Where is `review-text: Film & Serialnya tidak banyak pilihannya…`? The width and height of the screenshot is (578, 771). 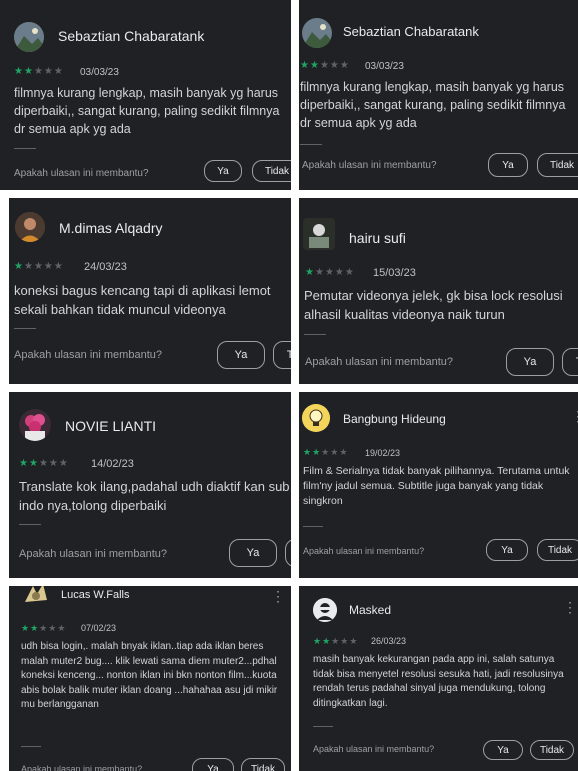
review-text: Film & Serialnya tidak banyak pilihannya… is located at coordinates (436, 486).